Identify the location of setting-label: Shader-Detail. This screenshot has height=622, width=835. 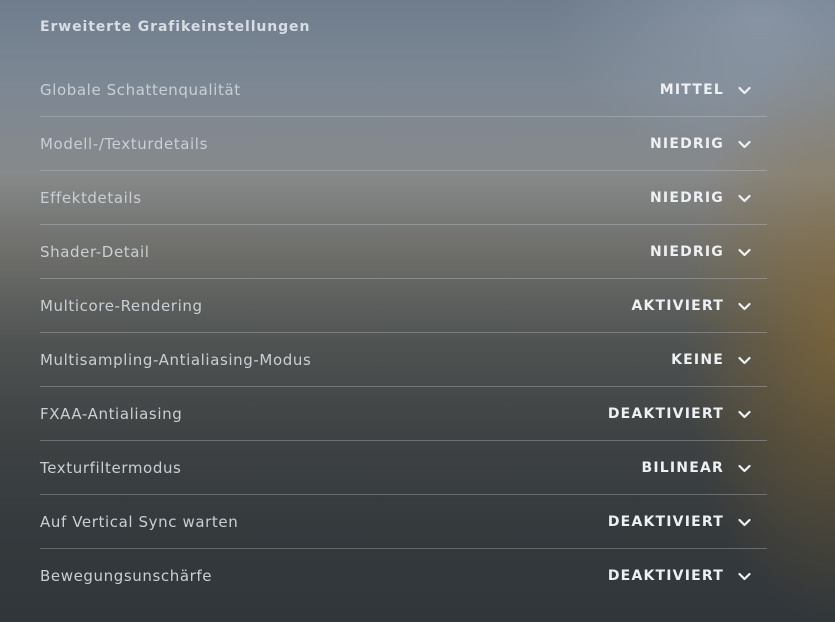
(95, 252).